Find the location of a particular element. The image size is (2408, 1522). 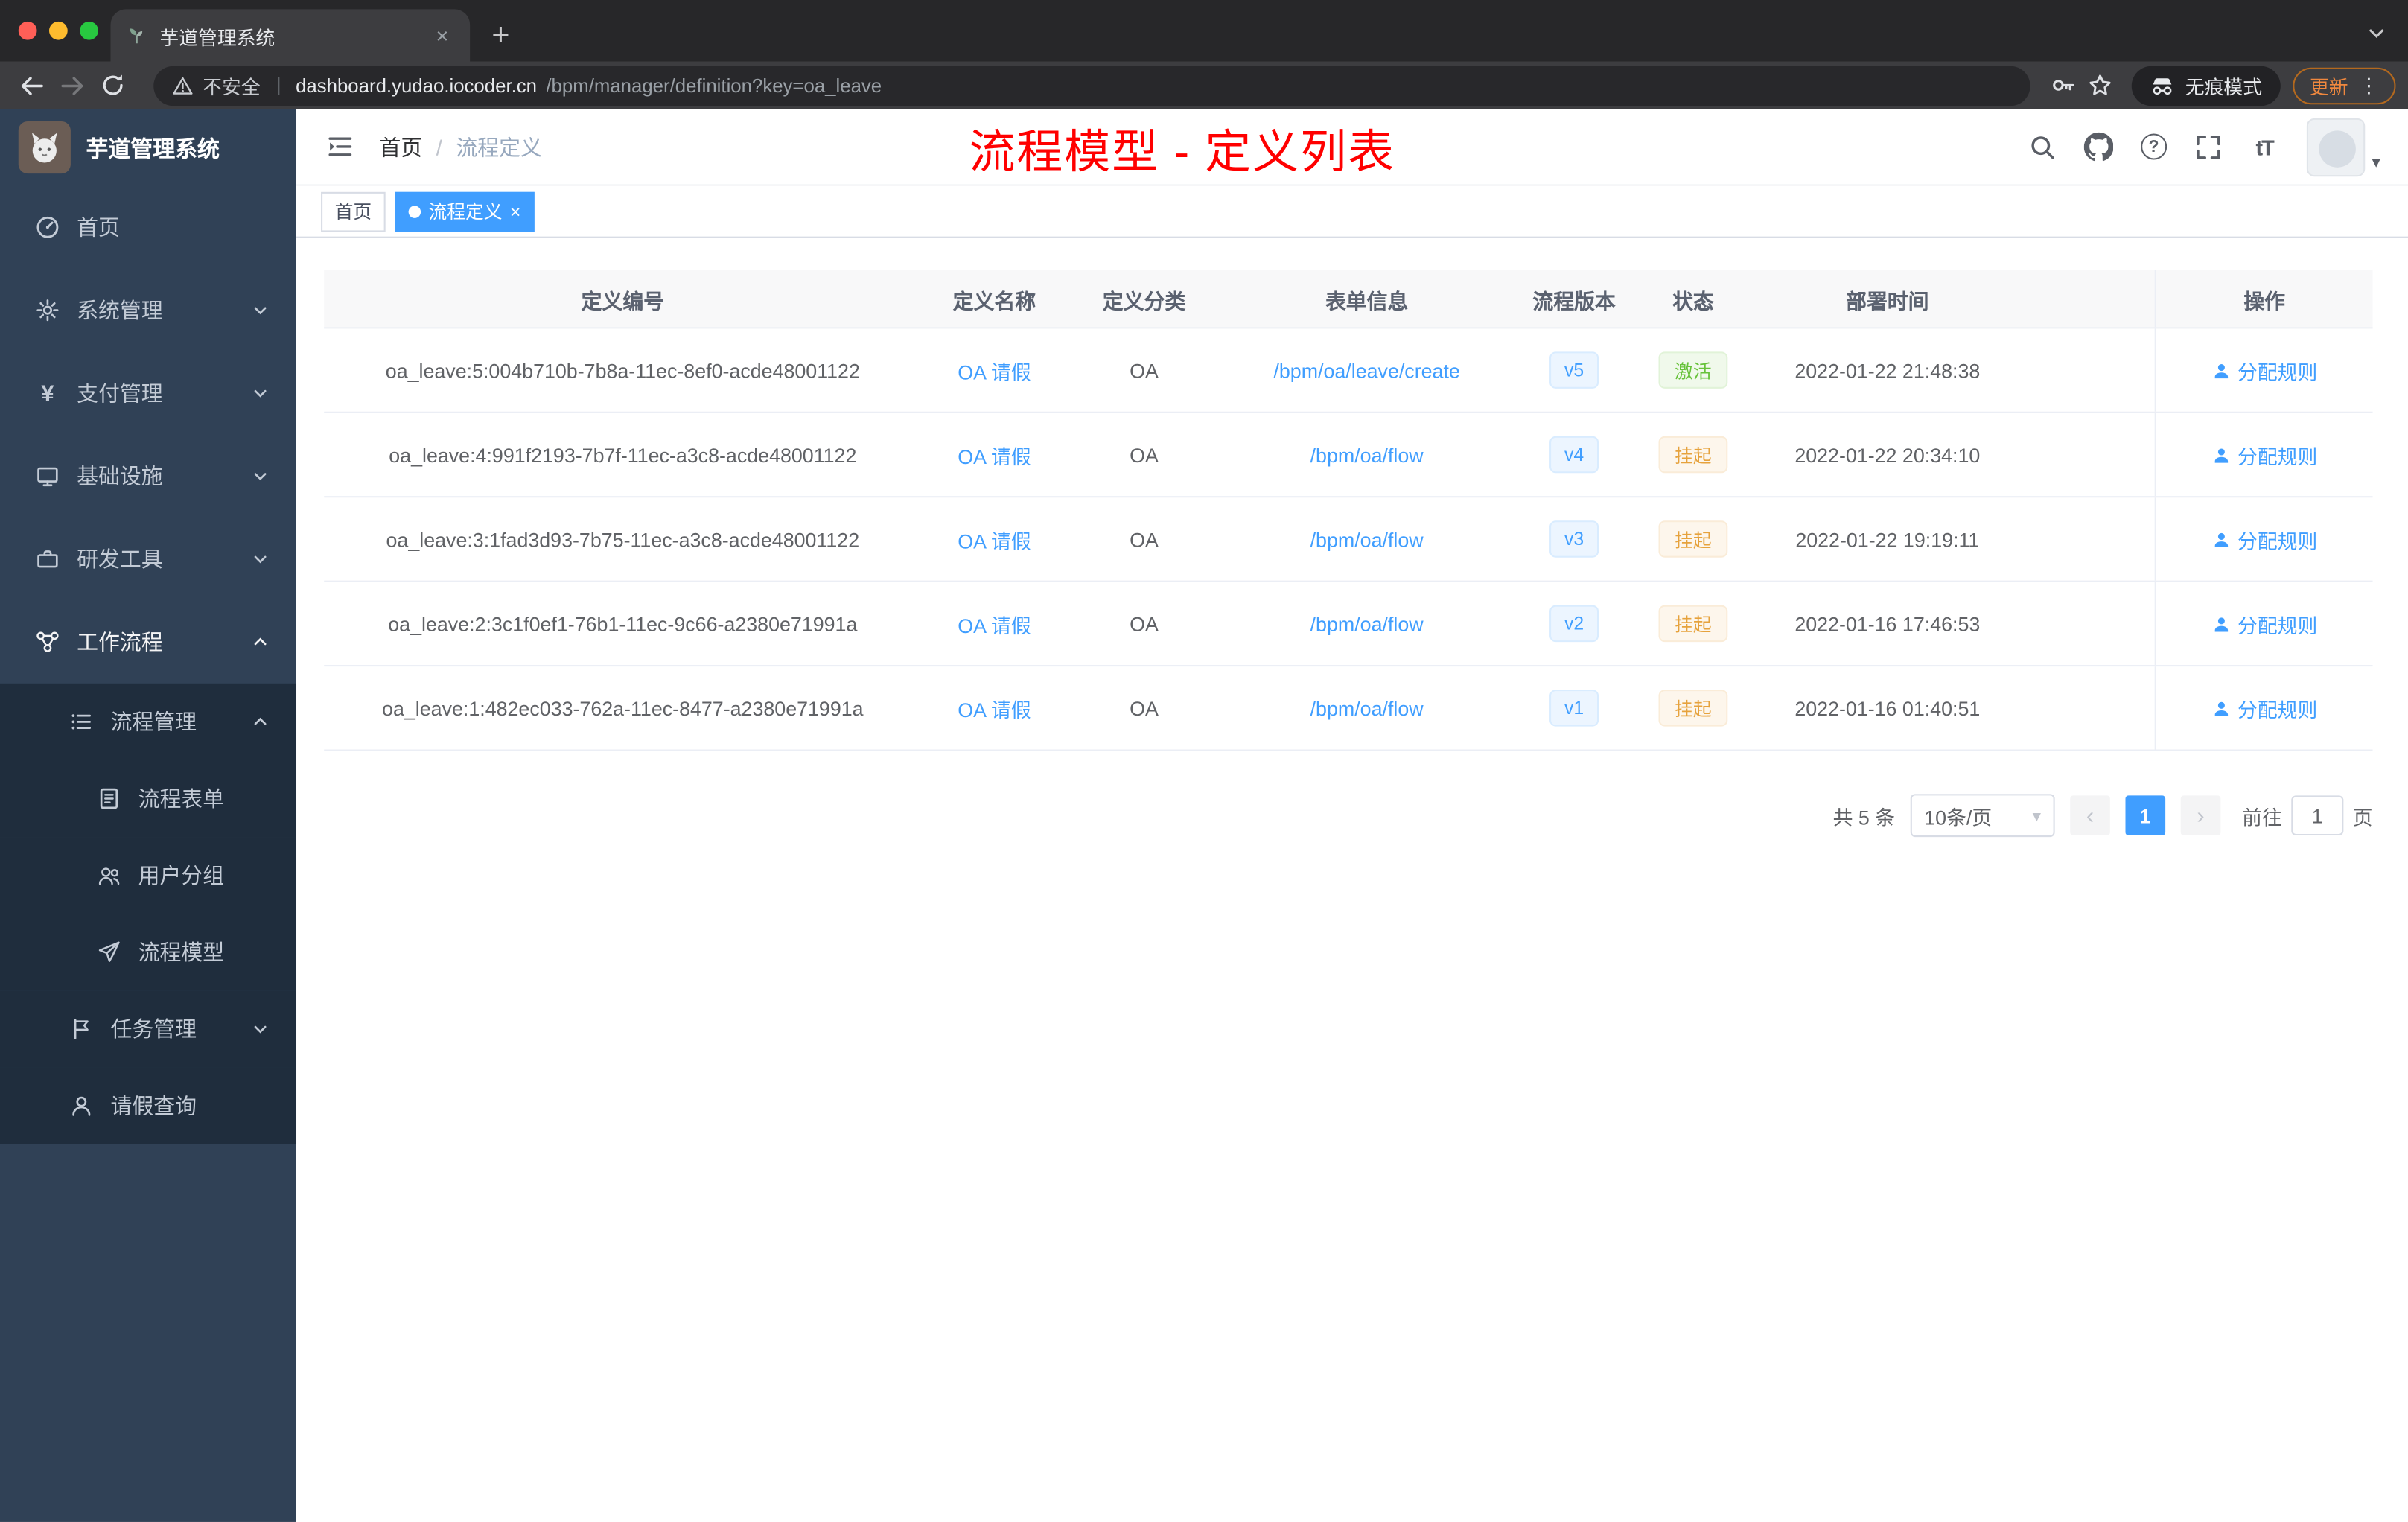

tab-title: 芋道管理系统 is located at coordinates (217, 37).